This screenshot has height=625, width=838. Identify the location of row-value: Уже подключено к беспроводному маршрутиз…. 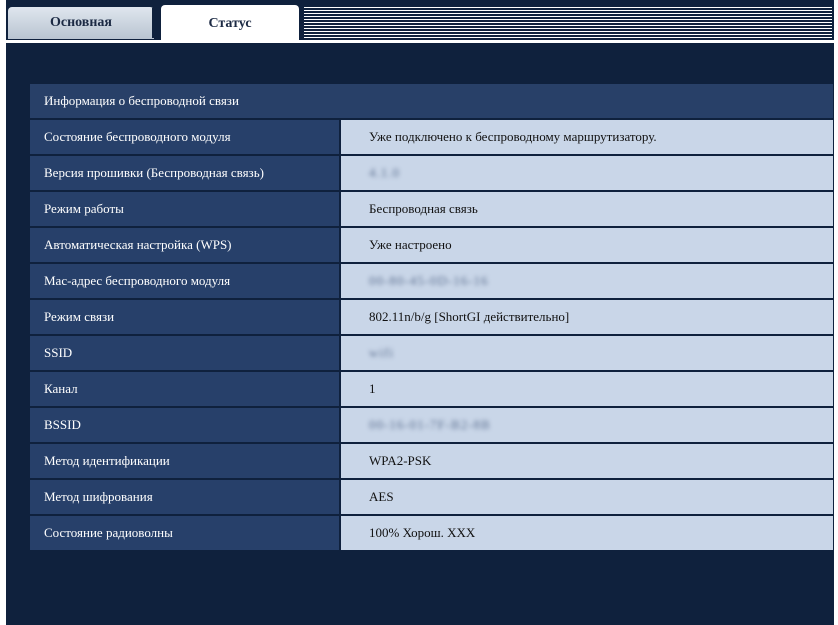
(586, 137).